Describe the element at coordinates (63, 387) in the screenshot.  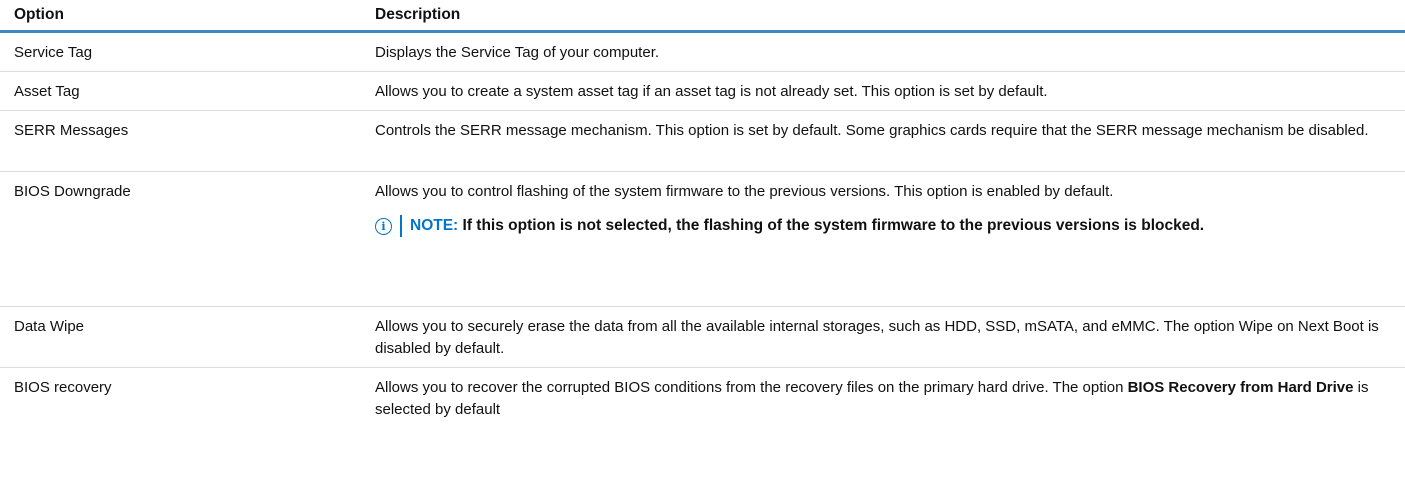
I see `option-name: BIOS recovery` at that location.